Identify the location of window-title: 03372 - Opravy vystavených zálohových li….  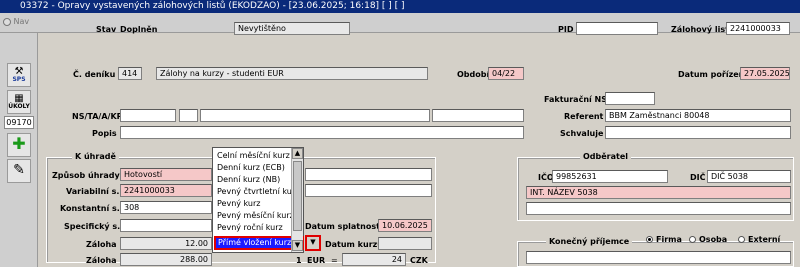
(400, 6).